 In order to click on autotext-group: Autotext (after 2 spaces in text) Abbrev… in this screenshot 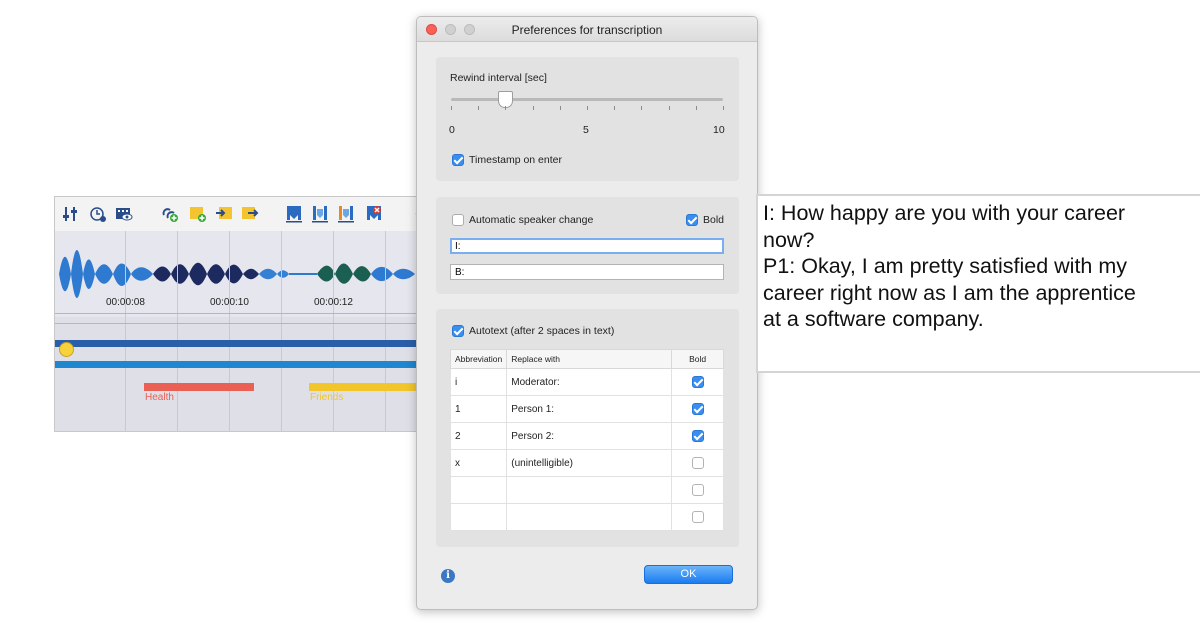, I will do `click(587, 428)`.